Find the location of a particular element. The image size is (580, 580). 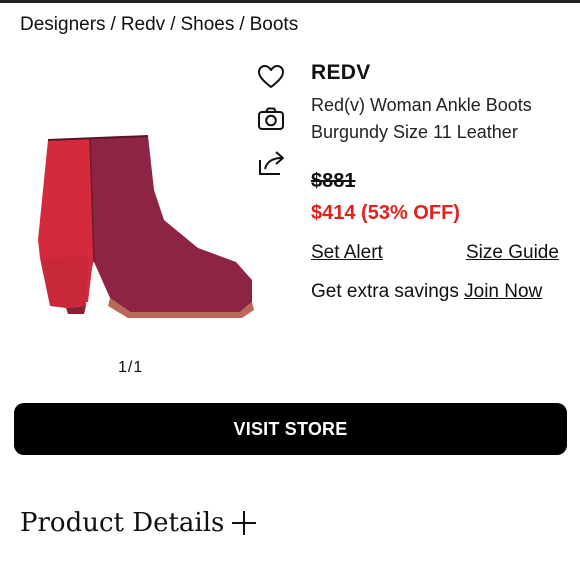

set-alert-link: Set Alert is located at coordinates (347, 253).